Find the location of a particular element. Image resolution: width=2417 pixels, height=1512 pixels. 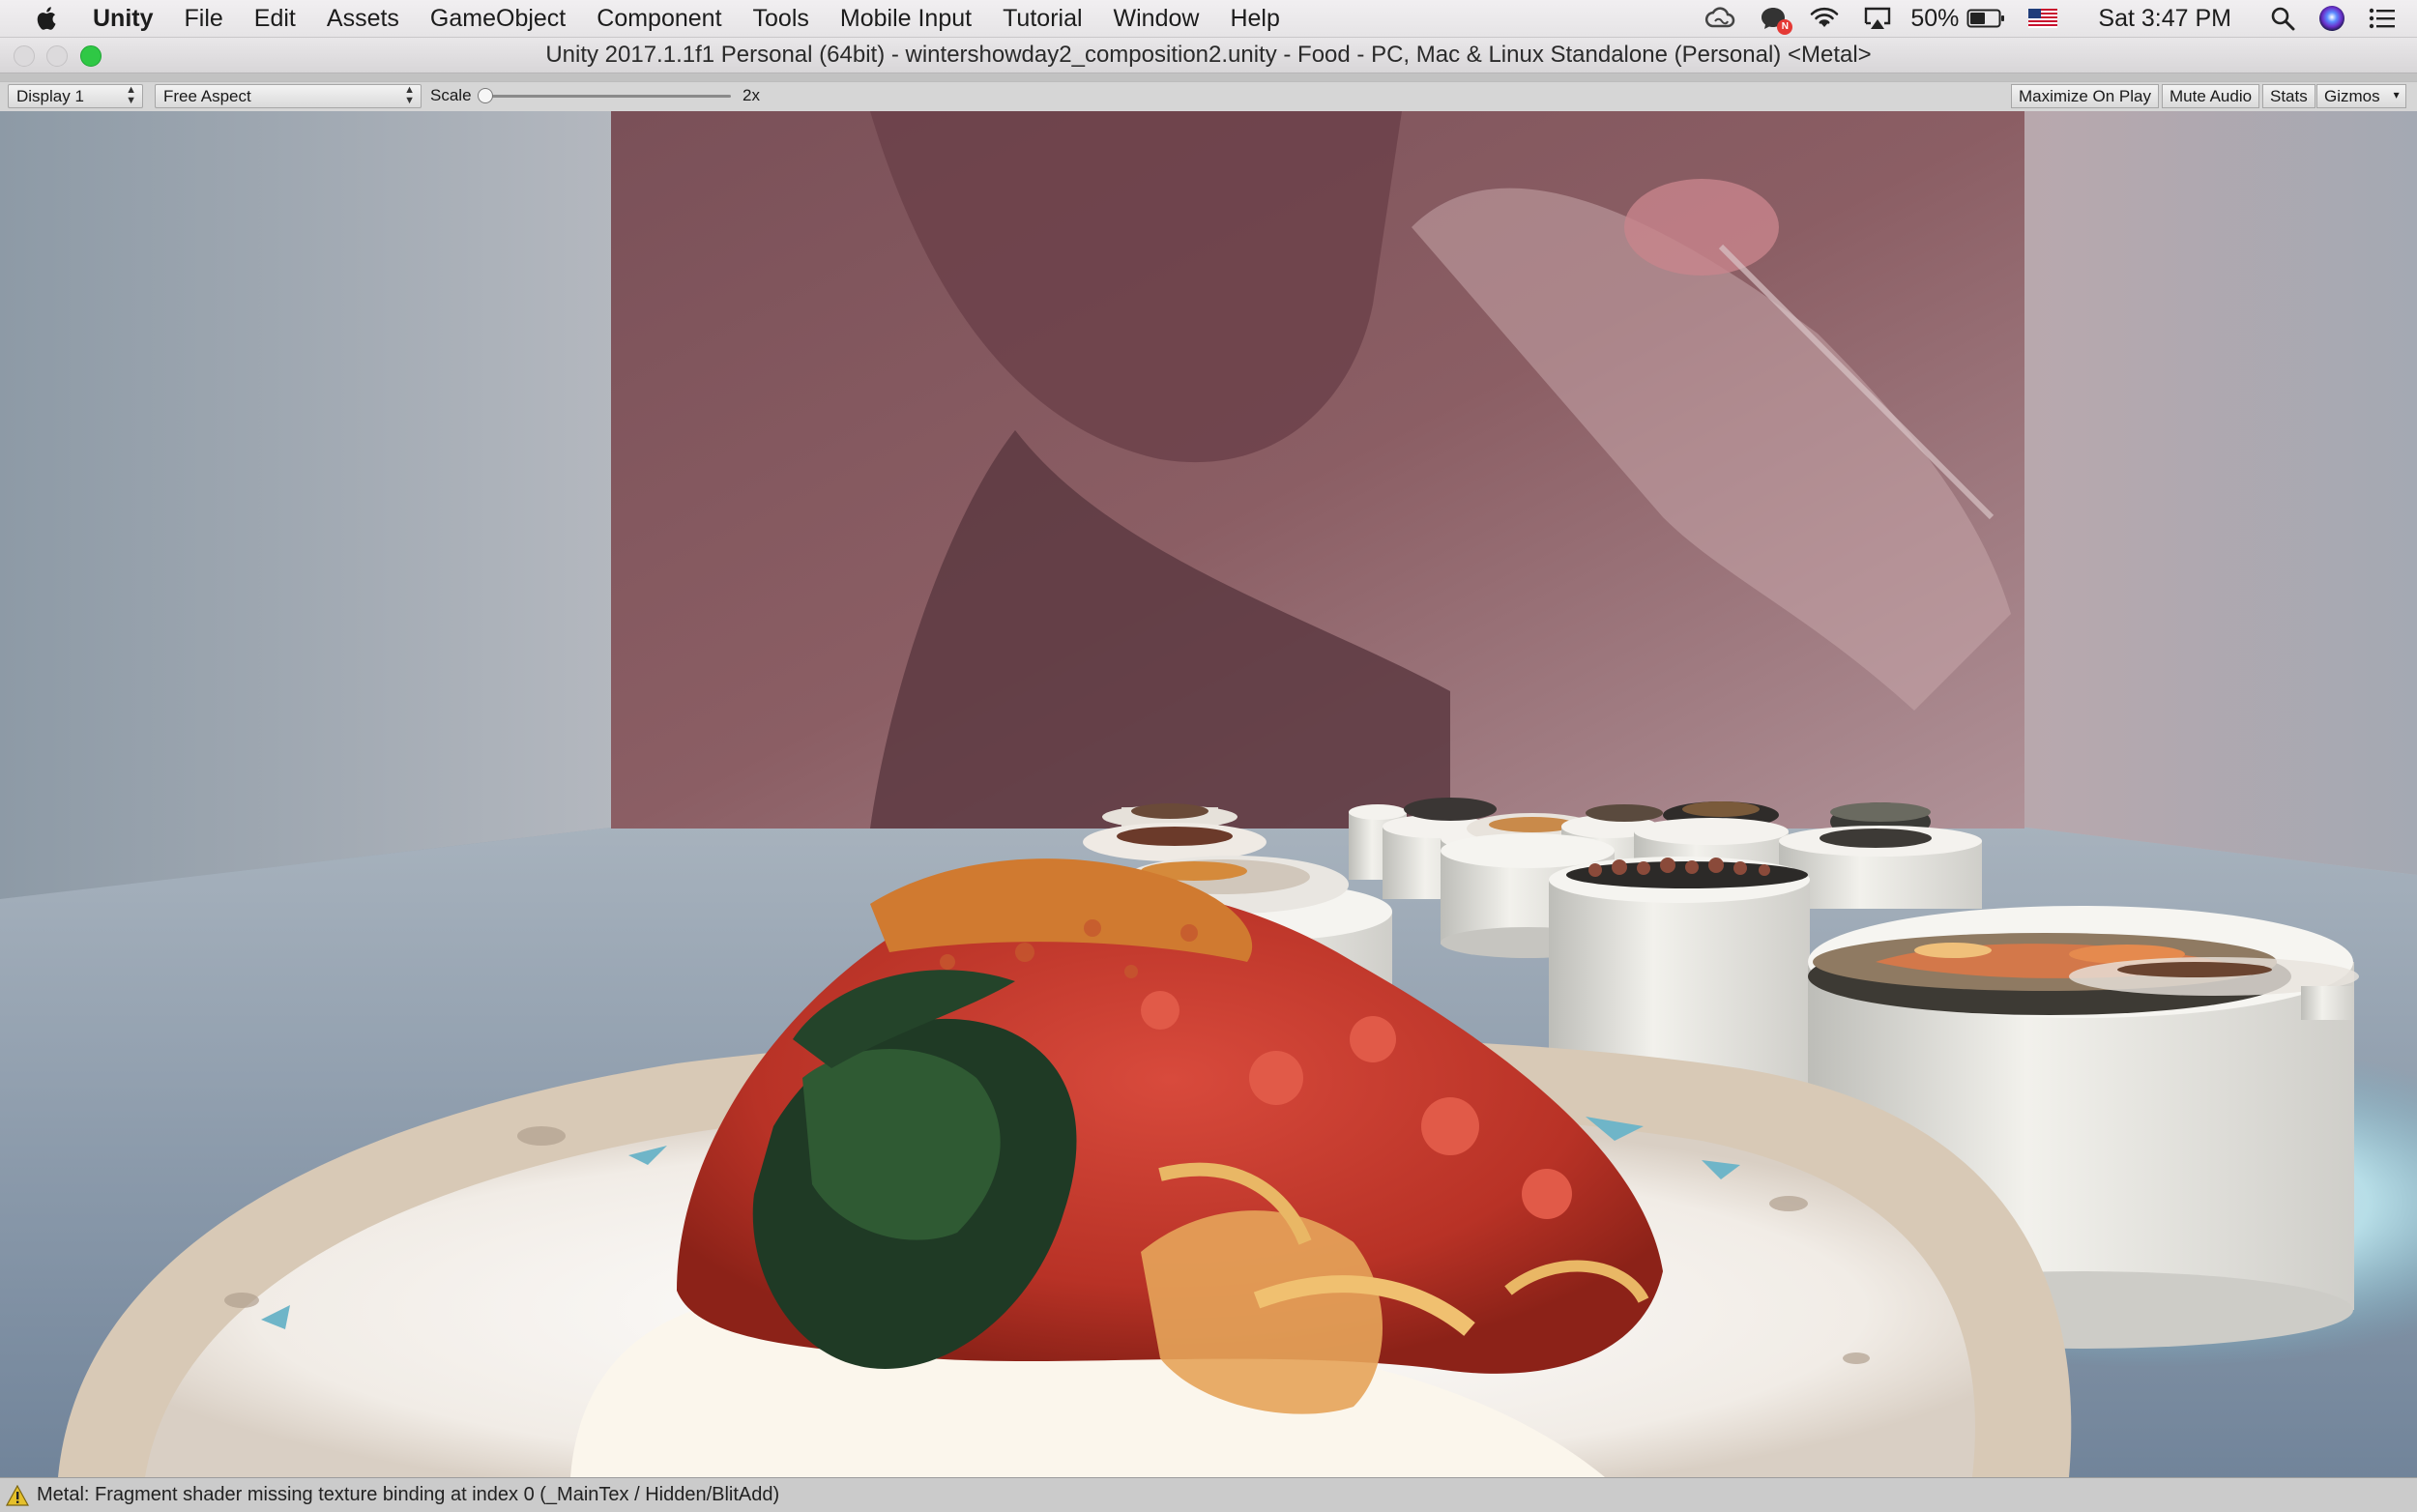

apple-logo-icon is located at coordinates (47, 18).